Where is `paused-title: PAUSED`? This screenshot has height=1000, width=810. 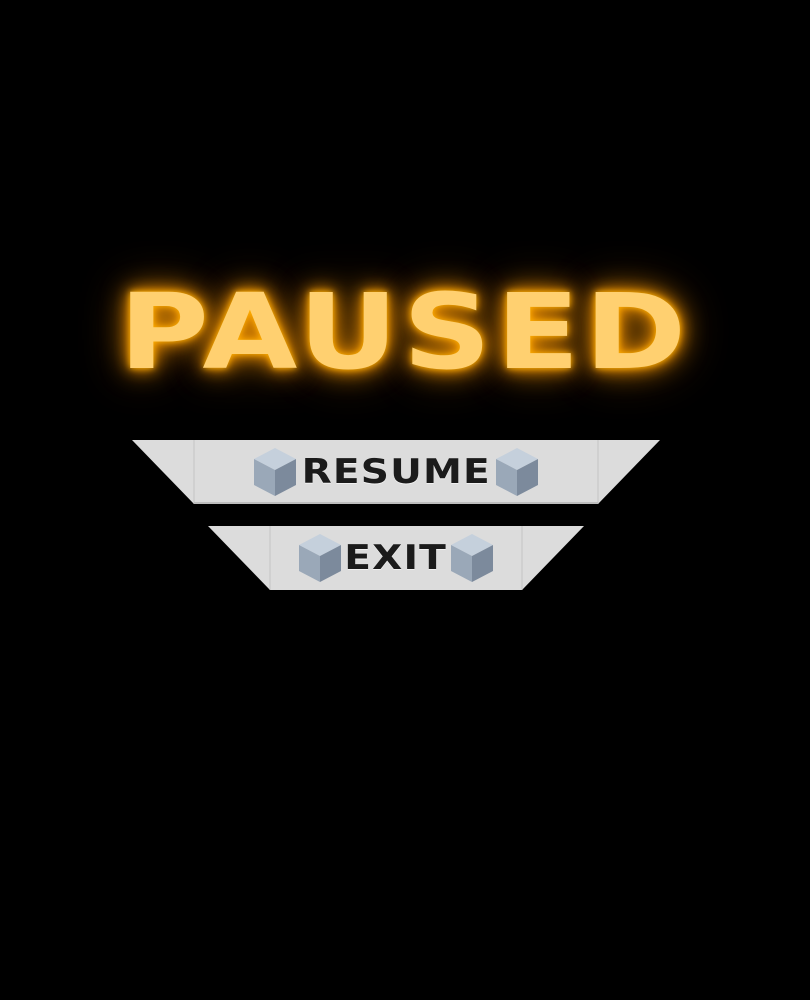
paused-title: PAUSED is located at coordinates (405, 332).